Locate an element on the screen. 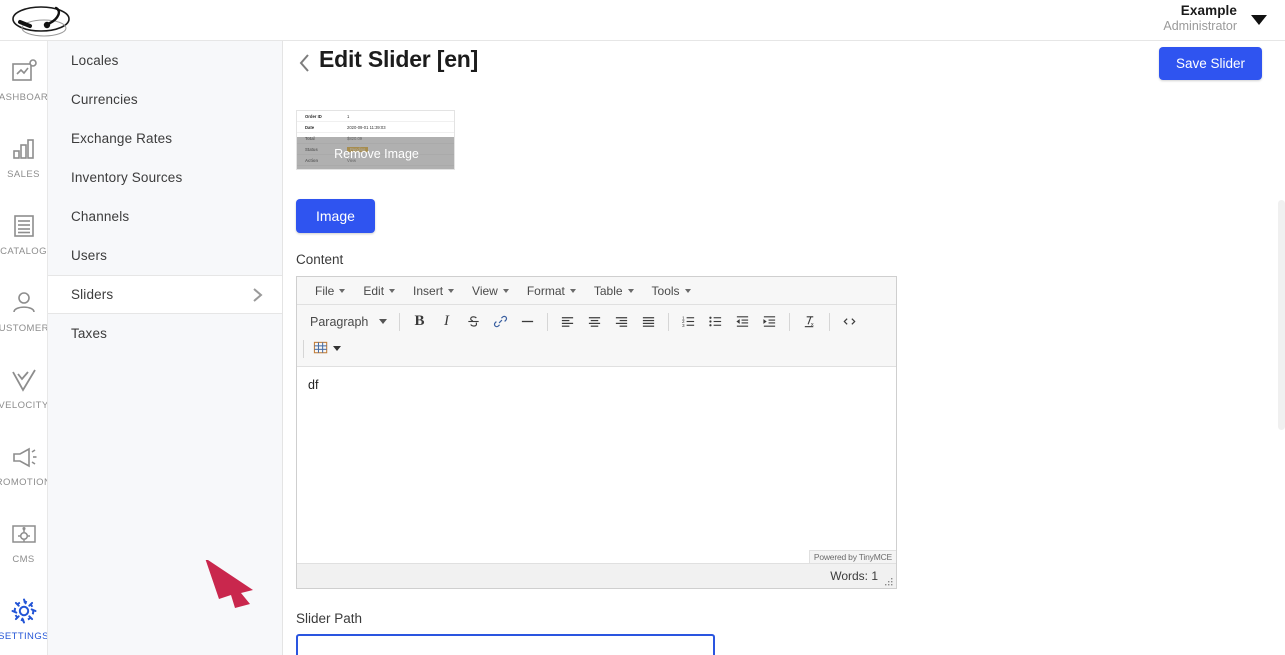  caret-down-icon is located at coordinates (1259, 19).